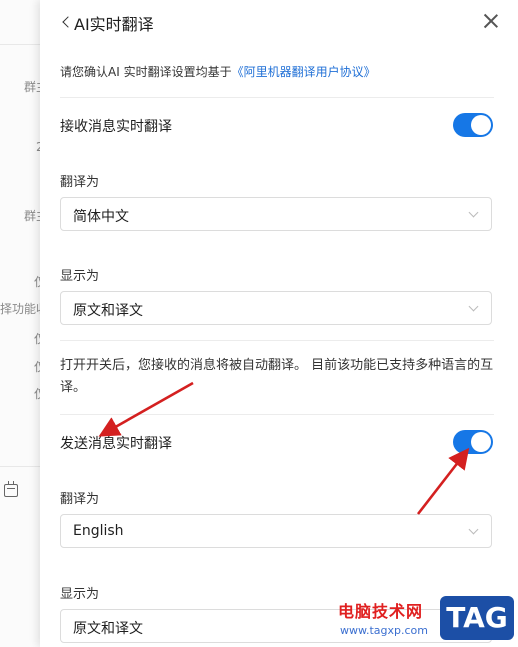  Describe the element at coordinates (80, 182) in the screenshot. I see `receive-translate-to-label: 翻译为` at that location.